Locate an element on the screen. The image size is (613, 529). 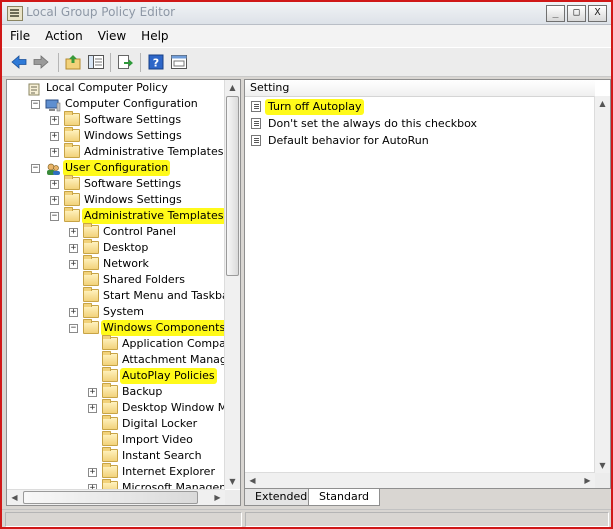
tree-item-label: Desktop is located at coordinates (126, 247).